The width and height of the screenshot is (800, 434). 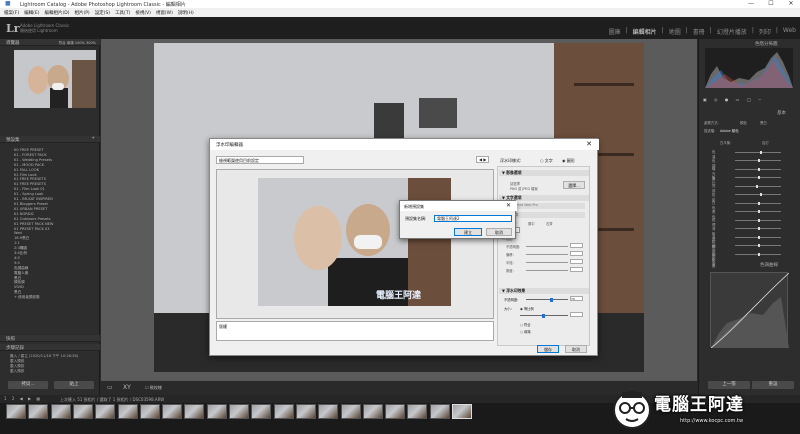 I want to click on prev-next-arrows: ◀ ▶, so click(x=483, y=159).